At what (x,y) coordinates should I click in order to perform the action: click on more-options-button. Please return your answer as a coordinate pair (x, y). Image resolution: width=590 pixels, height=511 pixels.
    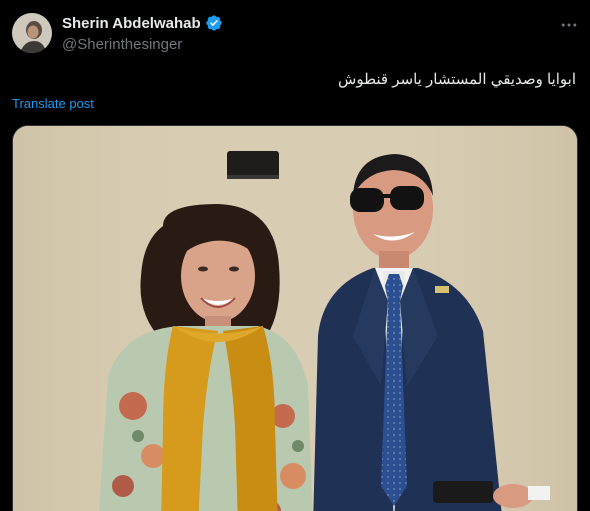
    Looking at the image, I should click on (569, 25).